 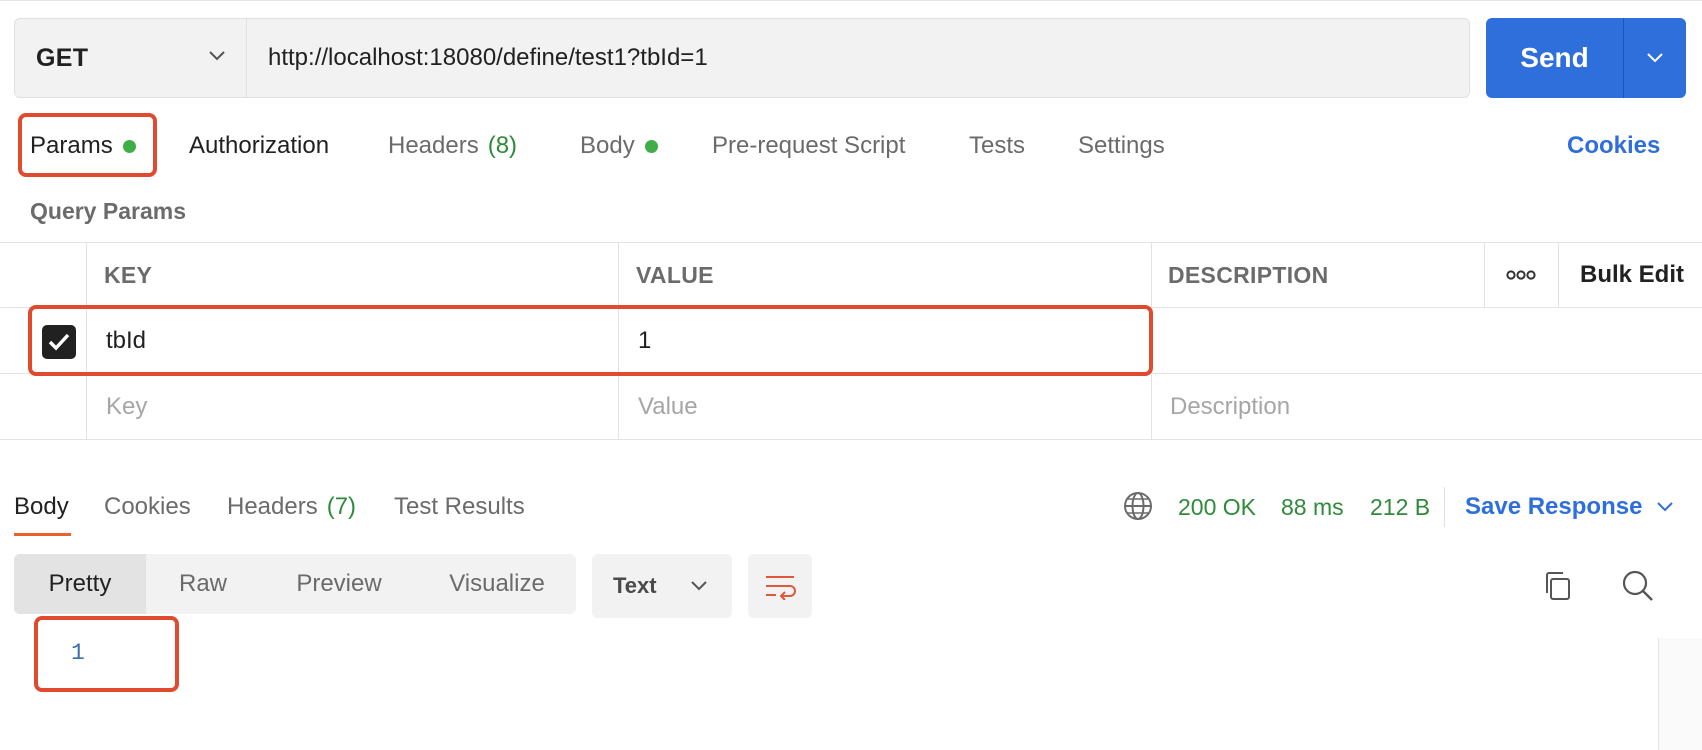 I want to click on response-time: 88 ms, so click(x=1312, y=507).